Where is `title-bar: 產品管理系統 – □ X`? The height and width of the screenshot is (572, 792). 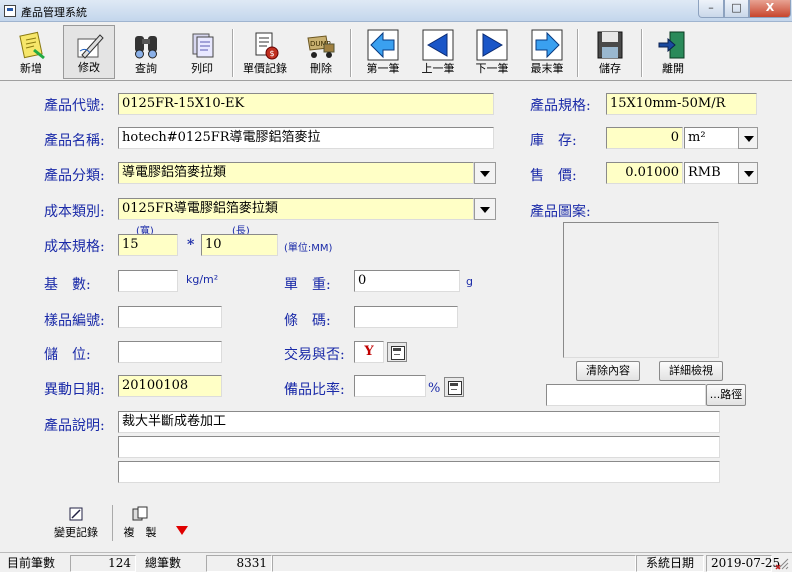 title-bar: 產品管理系統 – □ X is located at coordinates (396, 11).